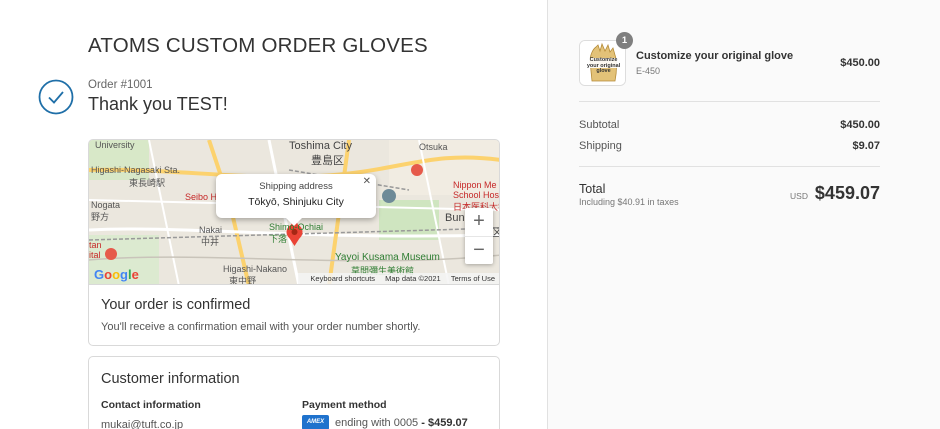 The width and height of the screenshot is (940, 429). What do you see at coordinates (142, 424) in the screenshot?
I see `contact-email: mukai@tuft.co.jp` at bounding box center [142, 424].